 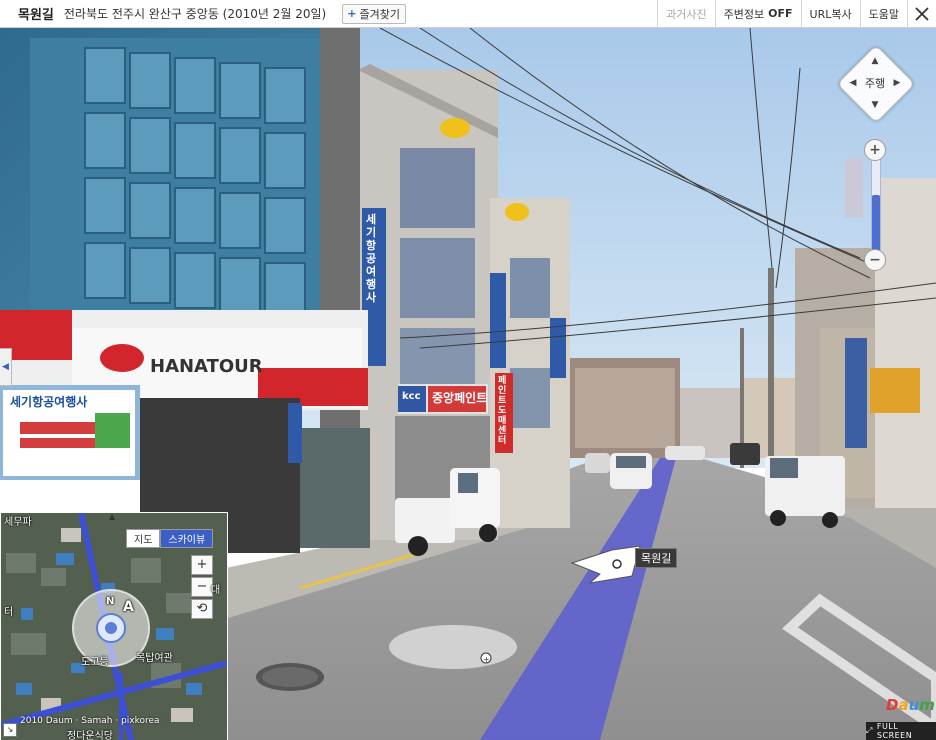 What do you see at coordinates (744, 14) in the screenshot?
I see `nearby-label: 주변정보` at bounding box center [744, 14].